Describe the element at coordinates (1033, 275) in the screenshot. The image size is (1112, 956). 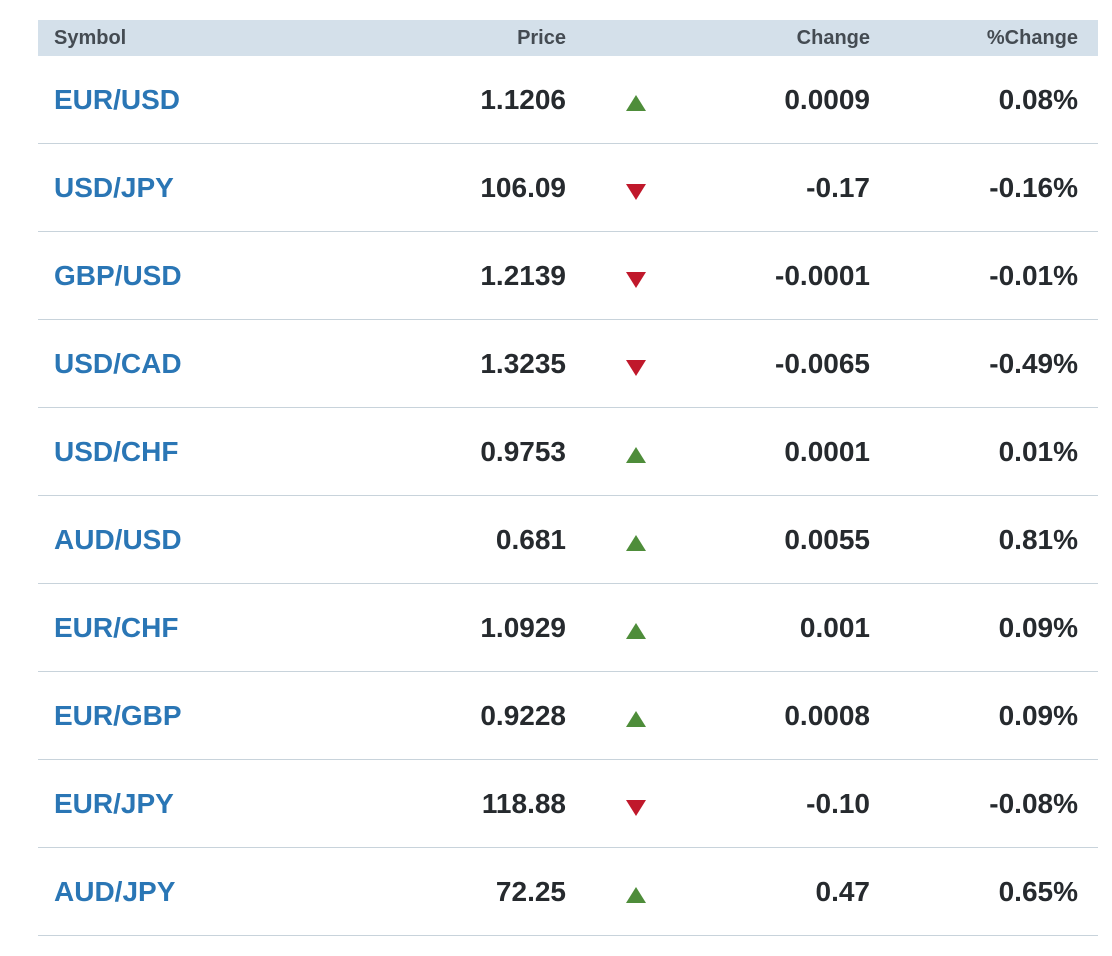
I see `pct-change-value: -0.01%` at that location.